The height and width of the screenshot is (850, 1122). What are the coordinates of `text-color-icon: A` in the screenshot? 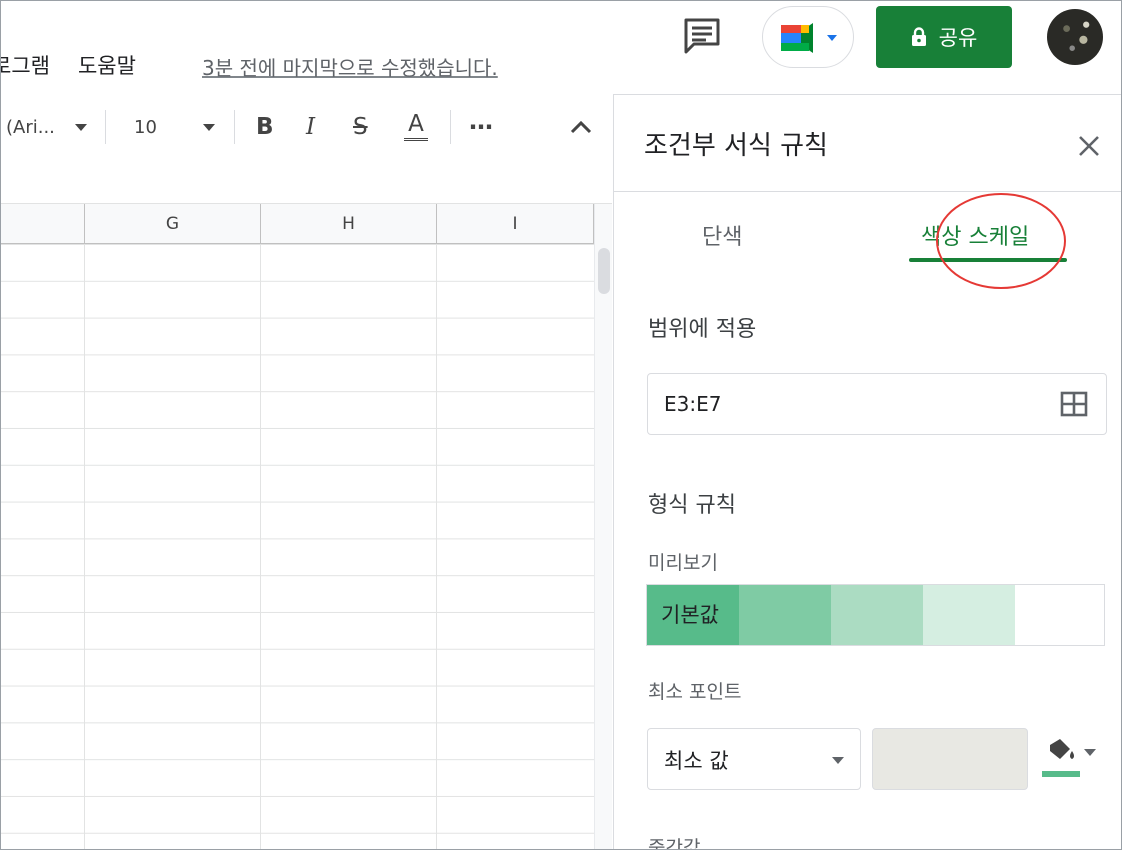 It's located at (416, 127).